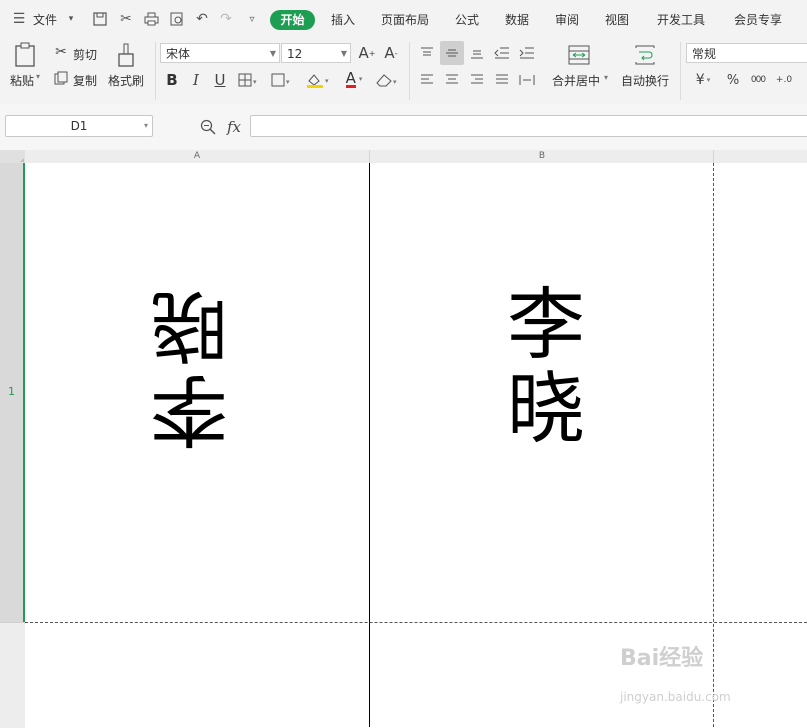  Describe the element at coordinates (12, 156) in the screenshot. I see `select-all-corner` at that location.